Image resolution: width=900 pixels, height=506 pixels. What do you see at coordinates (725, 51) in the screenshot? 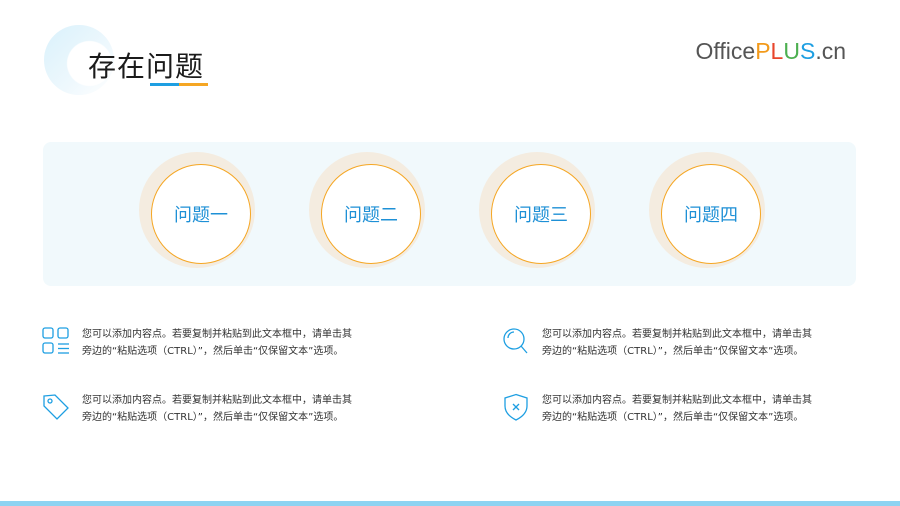
I see `logo-office: Office` at bounding box center [725, 51].